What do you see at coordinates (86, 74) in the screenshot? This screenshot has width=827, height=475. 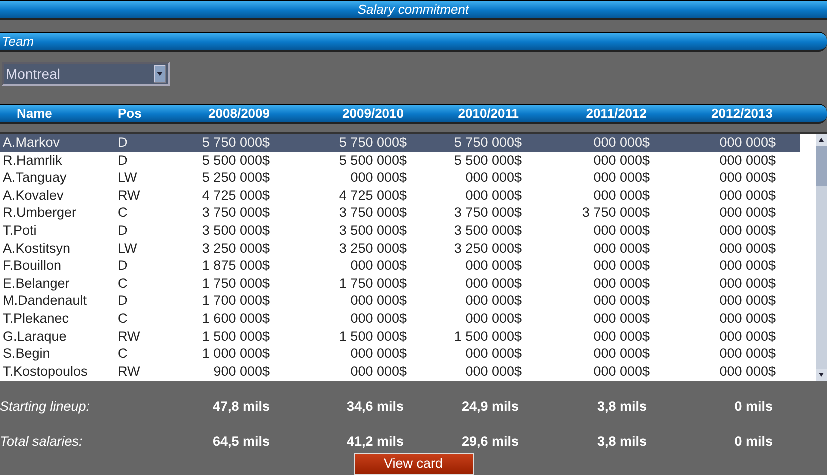 I see `team-dropdown: Montreal` at bounding box center [86, 74].